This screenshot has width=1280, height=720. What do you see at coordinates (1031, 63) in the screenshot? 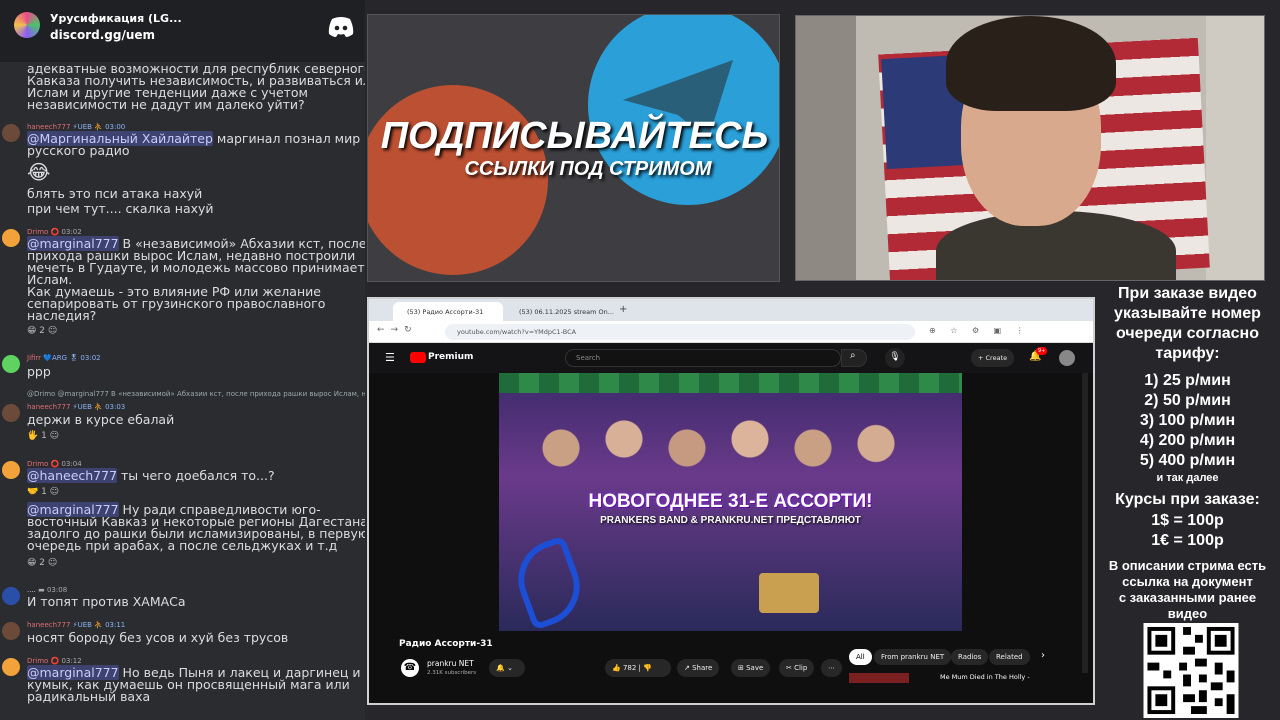
I see `person-hair` at bounding box center [1031, 63].